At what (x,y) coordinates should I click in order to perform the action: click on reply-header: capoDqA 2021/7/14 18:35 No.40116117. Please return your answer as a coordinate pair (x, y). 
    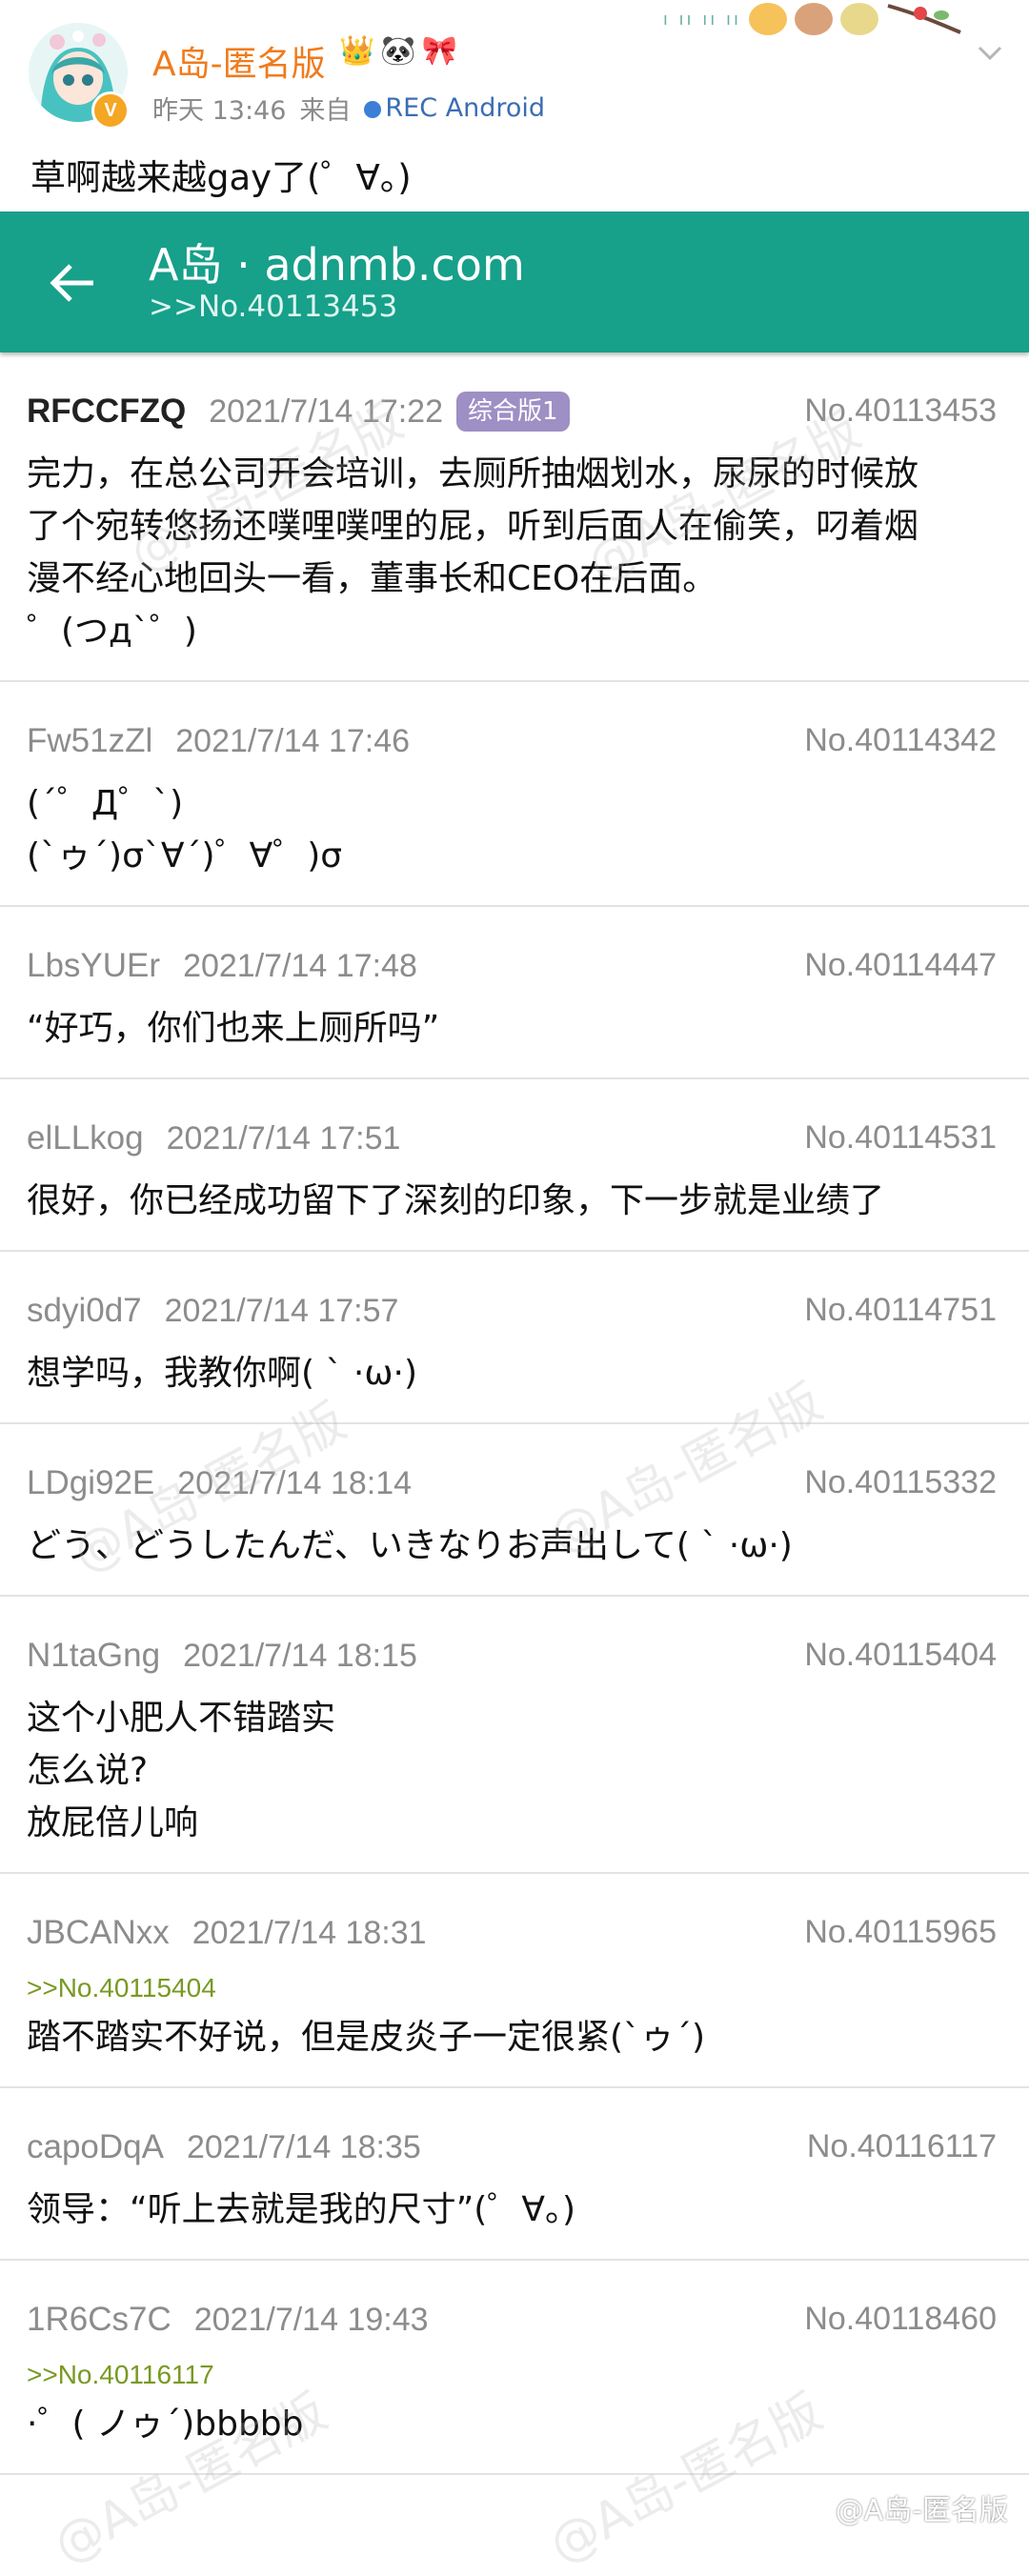
    Looking at the image, I should click on (512, 2148).